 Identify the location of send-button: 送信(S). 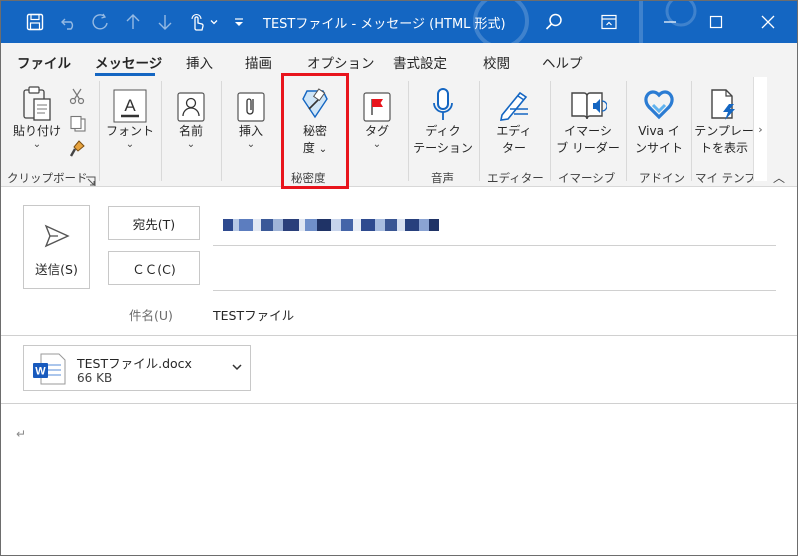
(56, 247).